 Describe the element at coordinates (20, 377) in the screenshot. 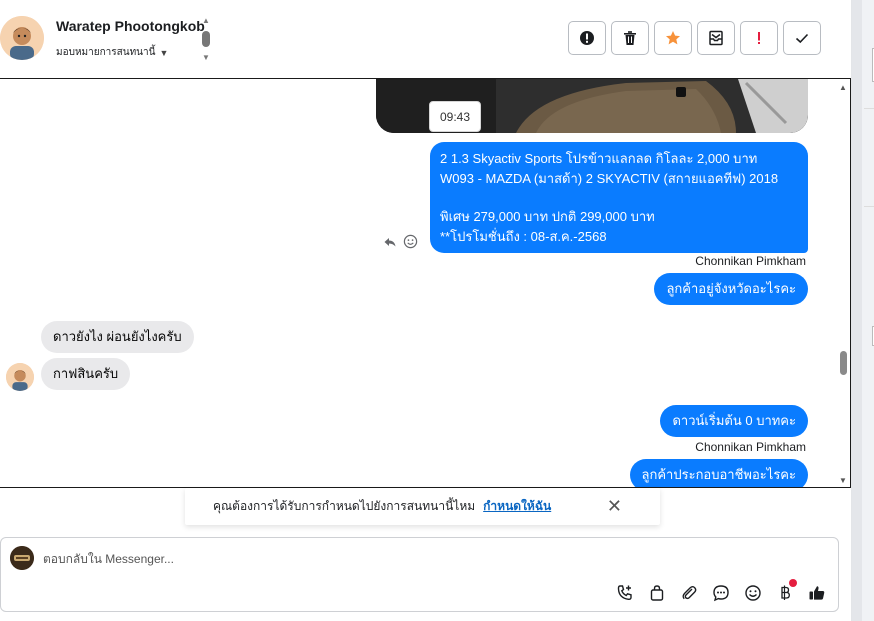

I see `contact-avatar-small` at that location.